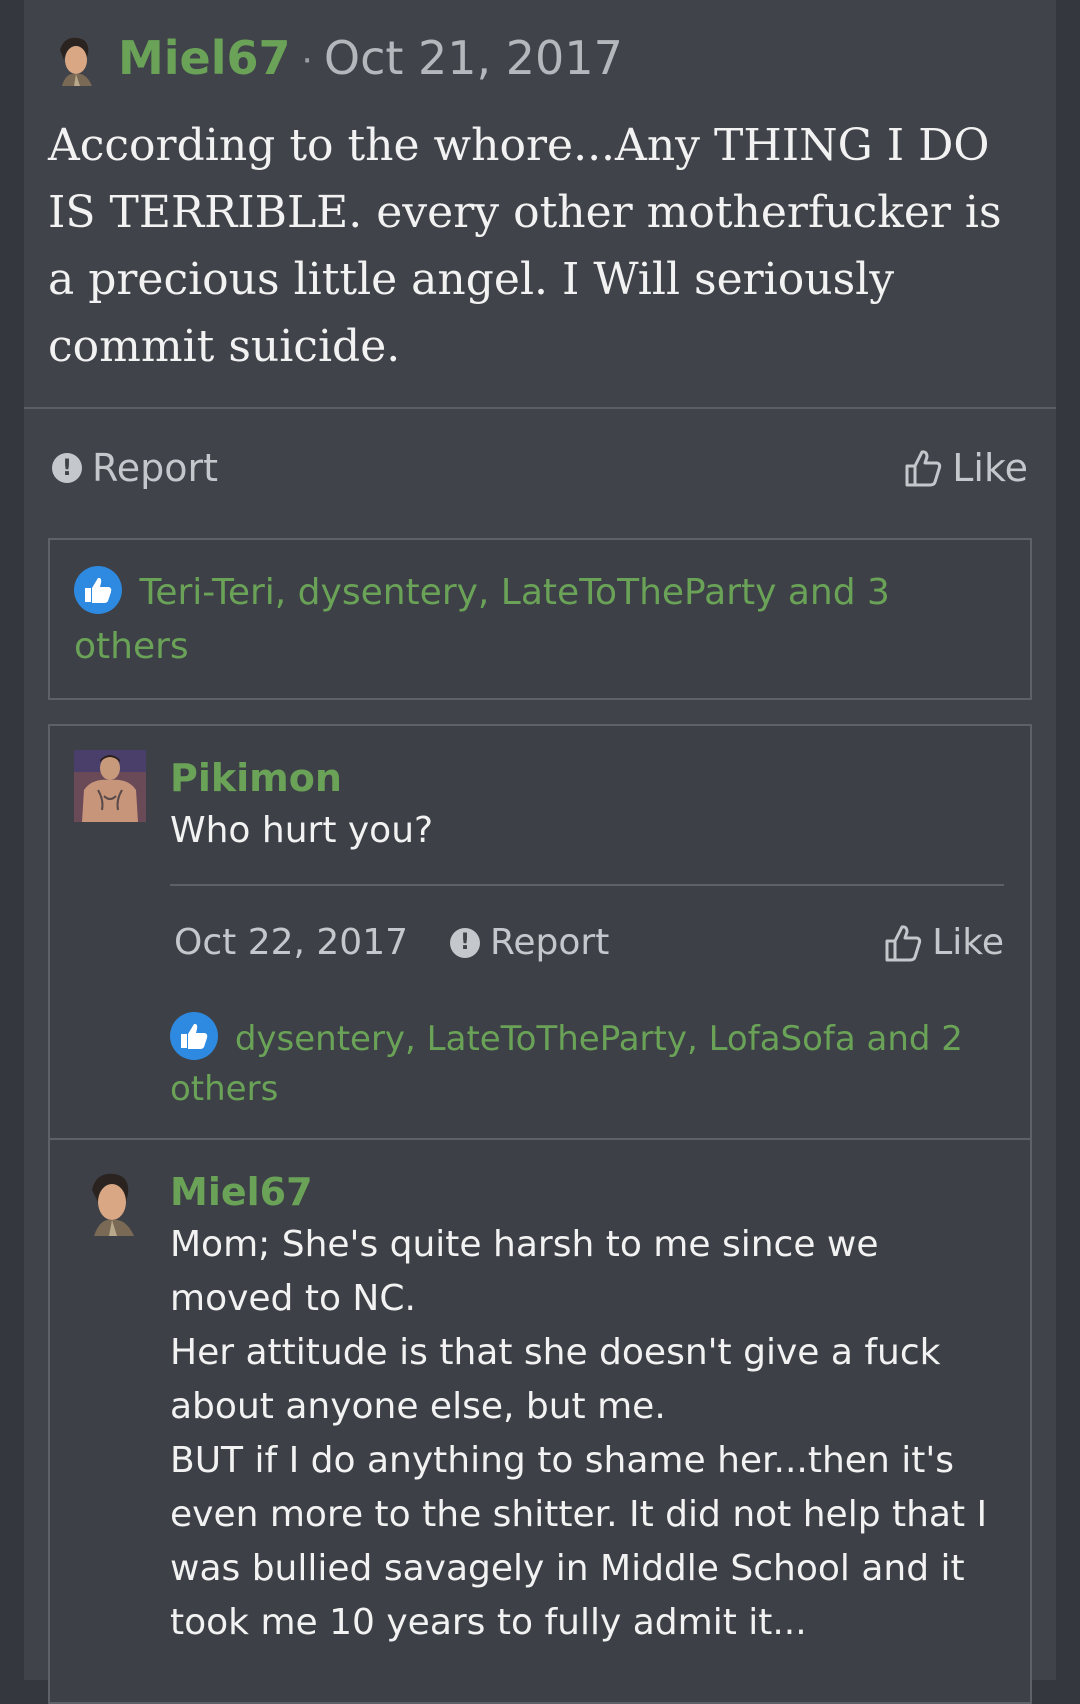  Describe the element at coordinates (302, 830) in the screenshot. I see `comment-text: Who hurt you?` at that location.